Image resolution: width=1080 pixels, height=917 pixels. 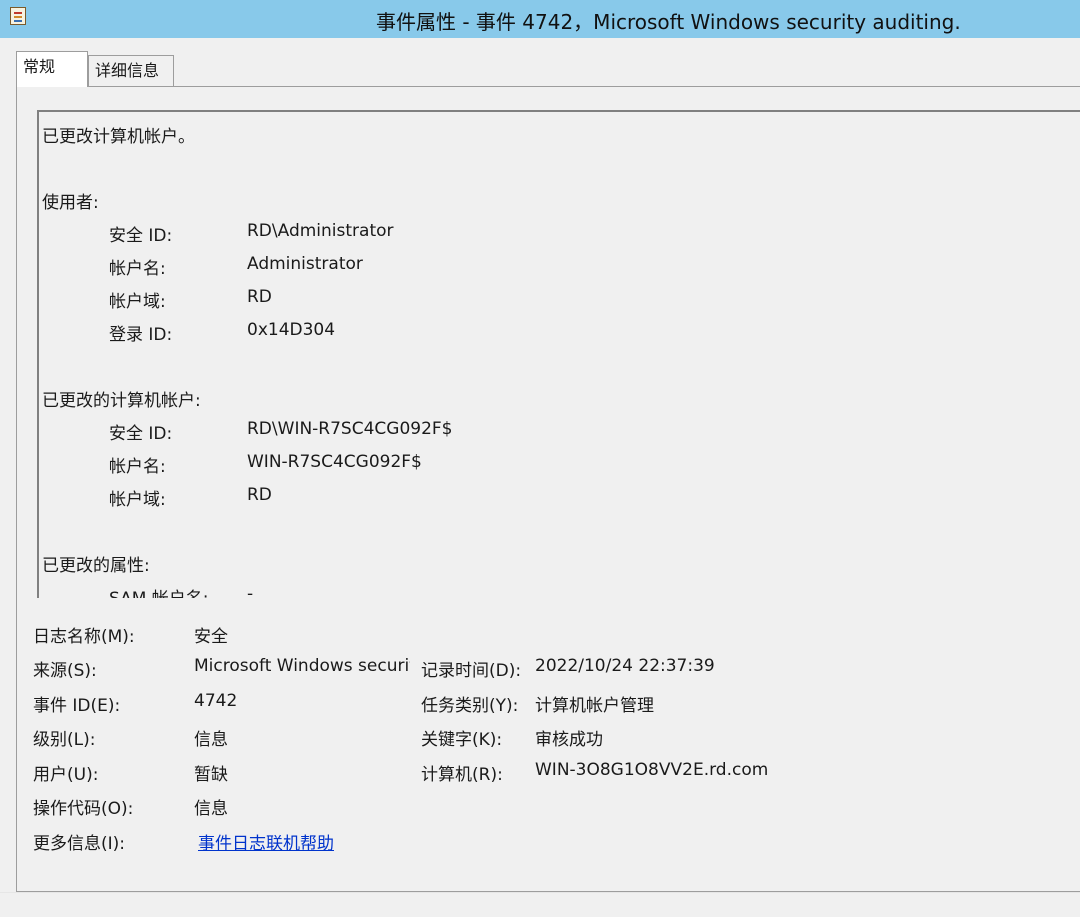 What do you see at coordinates (79, 844) in the screenshot?
I see `more-info-label: 更多信息(I):` at bounding box center [79, 844].